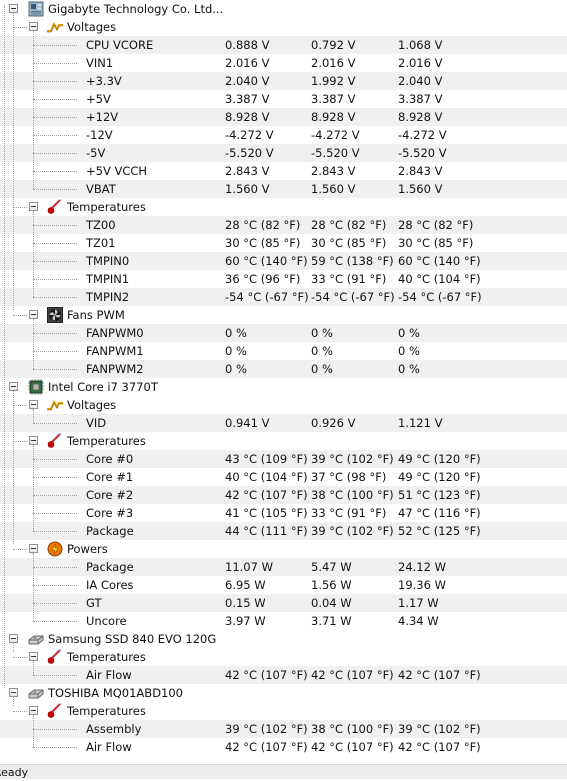 This screenshot has width=567, height=781. What do you see at coordinates (409, 369) in the screenshot?
I see `sensor-max: 0 %` at bounding box center [409, 369].